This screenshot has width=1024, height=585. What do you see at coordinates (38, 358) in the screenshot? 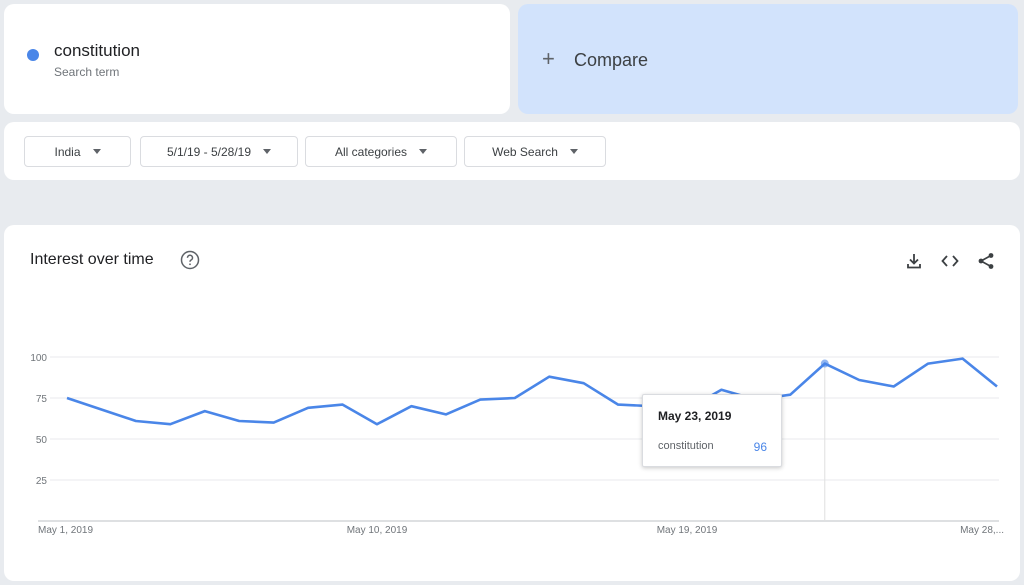
I see `y-tick-label: 100` at bounding box center [38, 358].